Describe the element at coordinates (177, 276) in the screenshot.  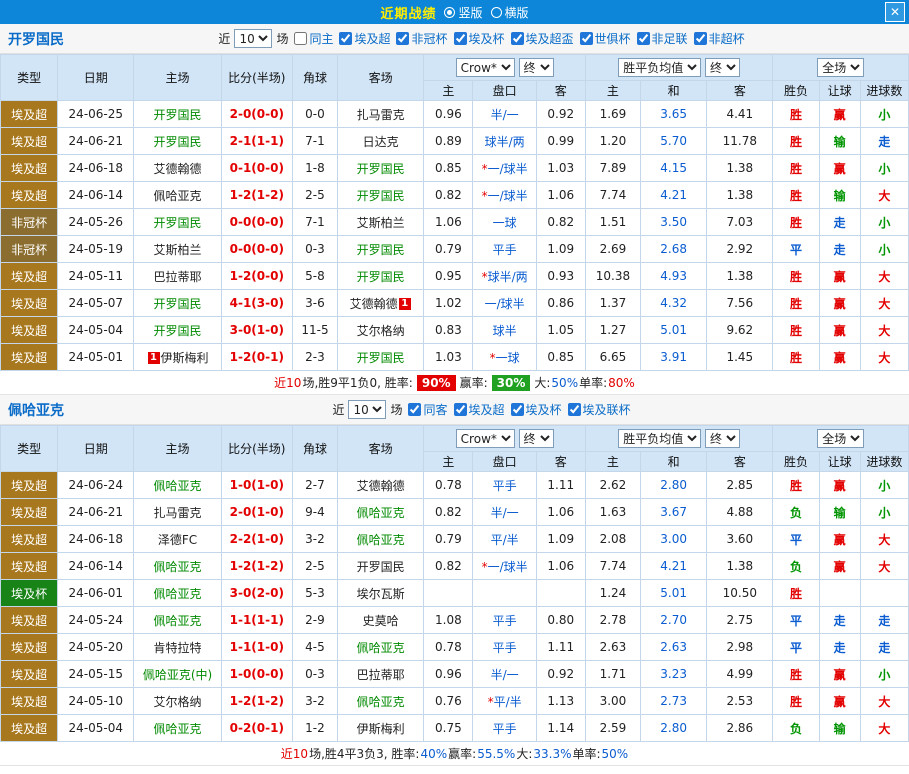
I see `home-team-name: 巴拉蒂耶` at that location.